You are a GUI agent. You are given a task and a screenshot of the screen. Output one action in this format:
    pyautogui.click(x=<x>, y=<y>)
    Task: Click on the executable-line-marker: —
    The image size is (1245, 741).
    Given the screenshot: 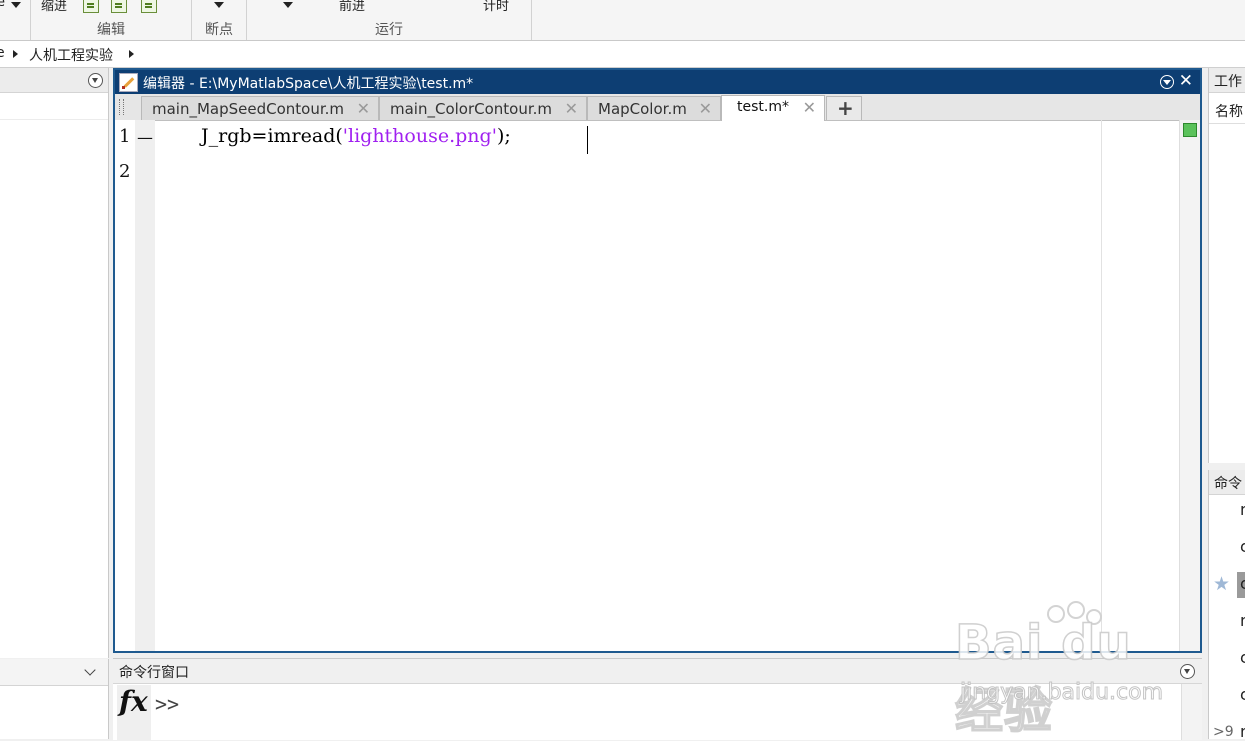 What is the action you would take?
    pyautogui.click(x=145, y=137)
    